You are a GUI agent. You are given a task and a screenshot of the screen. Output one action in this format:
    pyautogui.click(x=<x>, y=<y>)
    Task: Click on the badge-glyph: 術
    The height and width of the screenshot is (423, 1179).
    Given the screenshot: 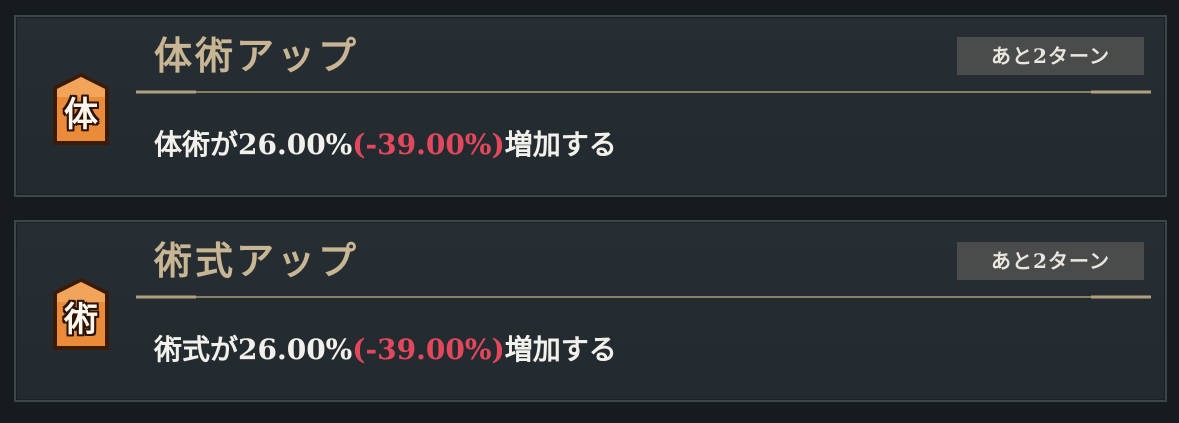 What is the action you would take?
    pyautogui.click(x=81, y=320)
    